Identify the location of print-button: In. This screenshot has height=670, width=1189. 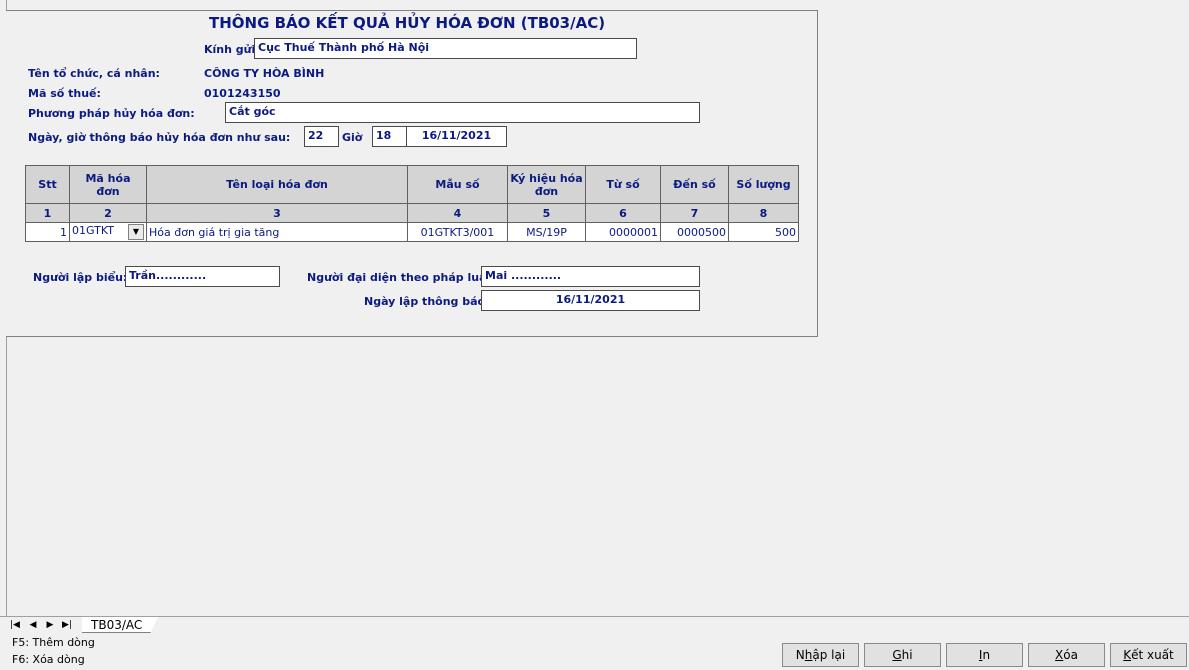
(984, 655).